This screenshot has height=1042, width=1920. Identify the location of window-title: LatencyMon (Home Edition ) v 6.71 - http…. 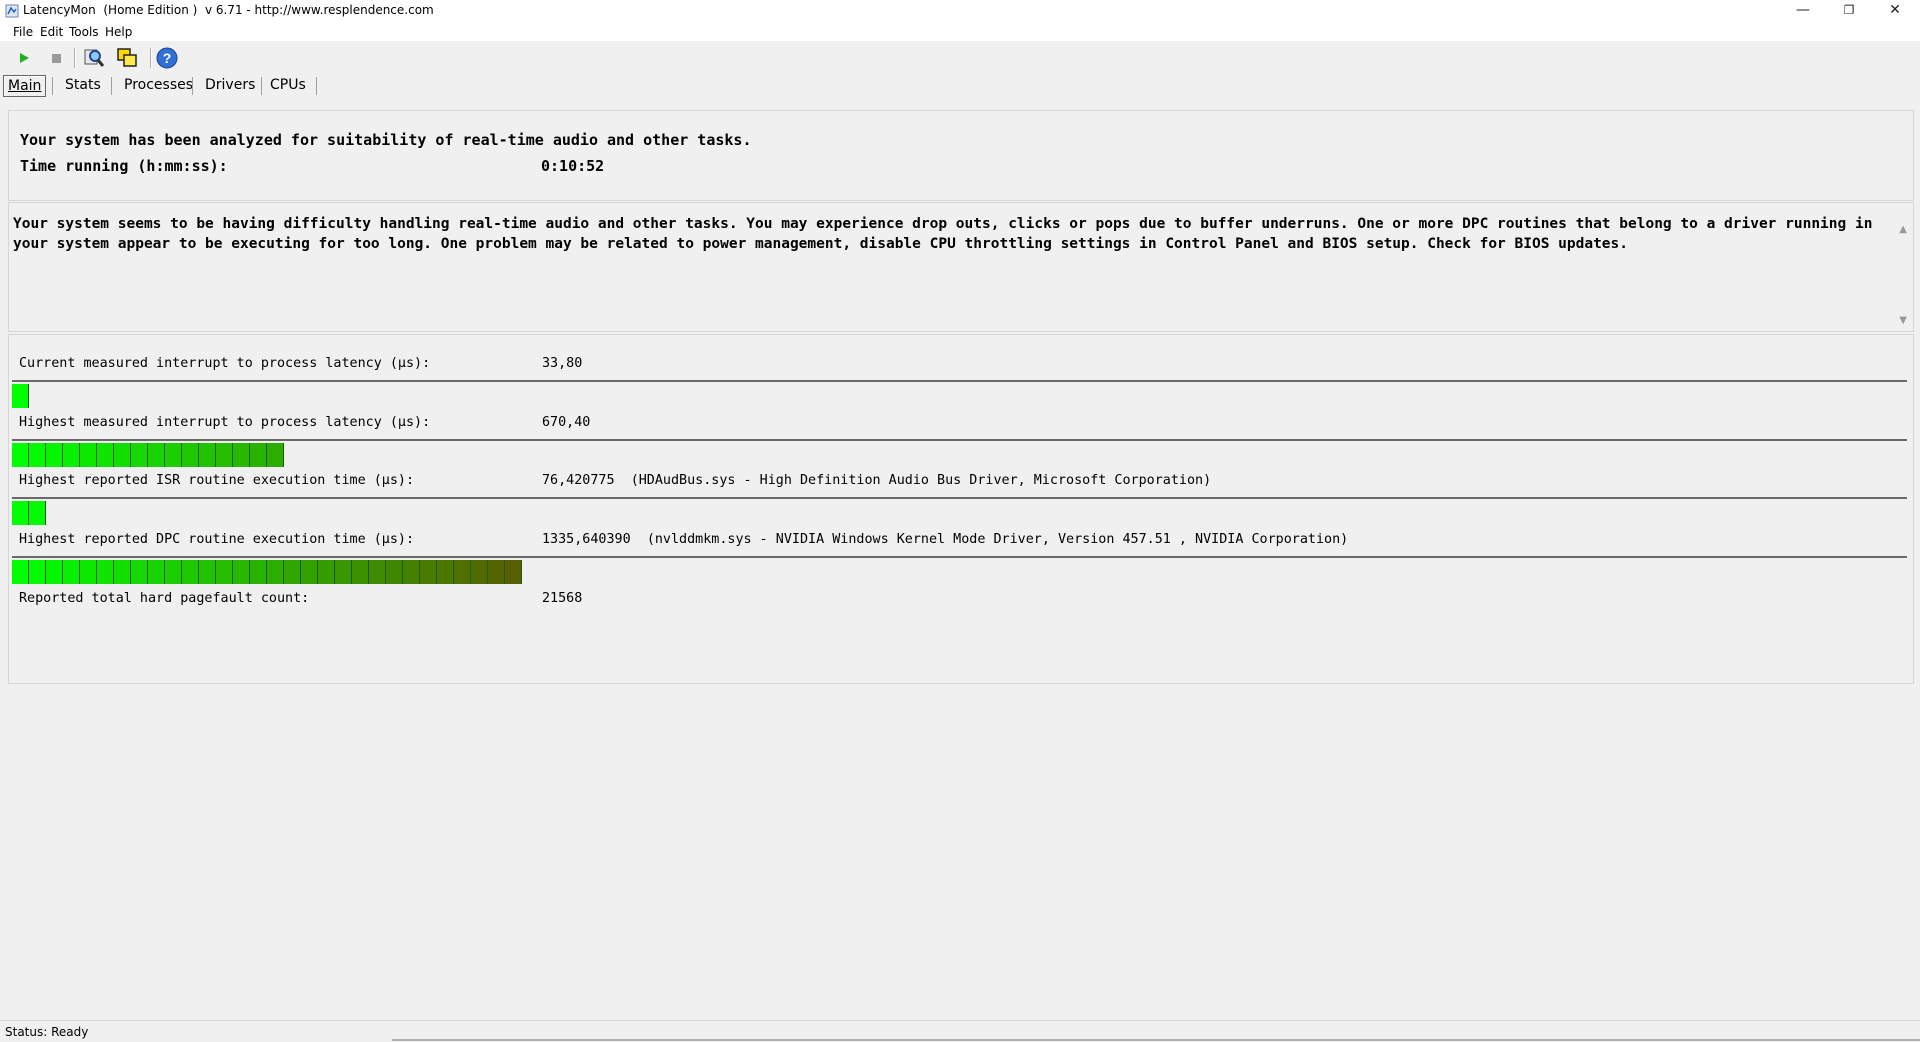
(228, 10).